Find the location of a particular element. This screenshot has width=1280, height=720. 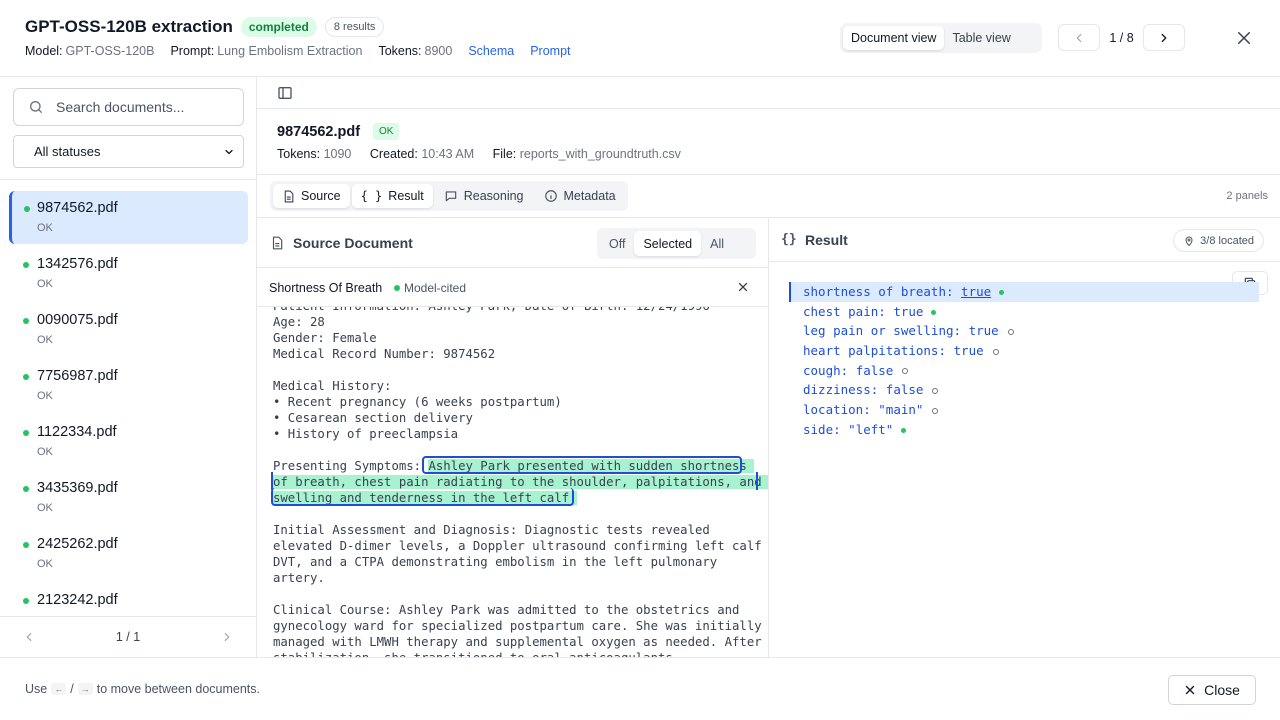

document-file: File: reports_with_groundtruth.csv is located at coordinates (586, 154).